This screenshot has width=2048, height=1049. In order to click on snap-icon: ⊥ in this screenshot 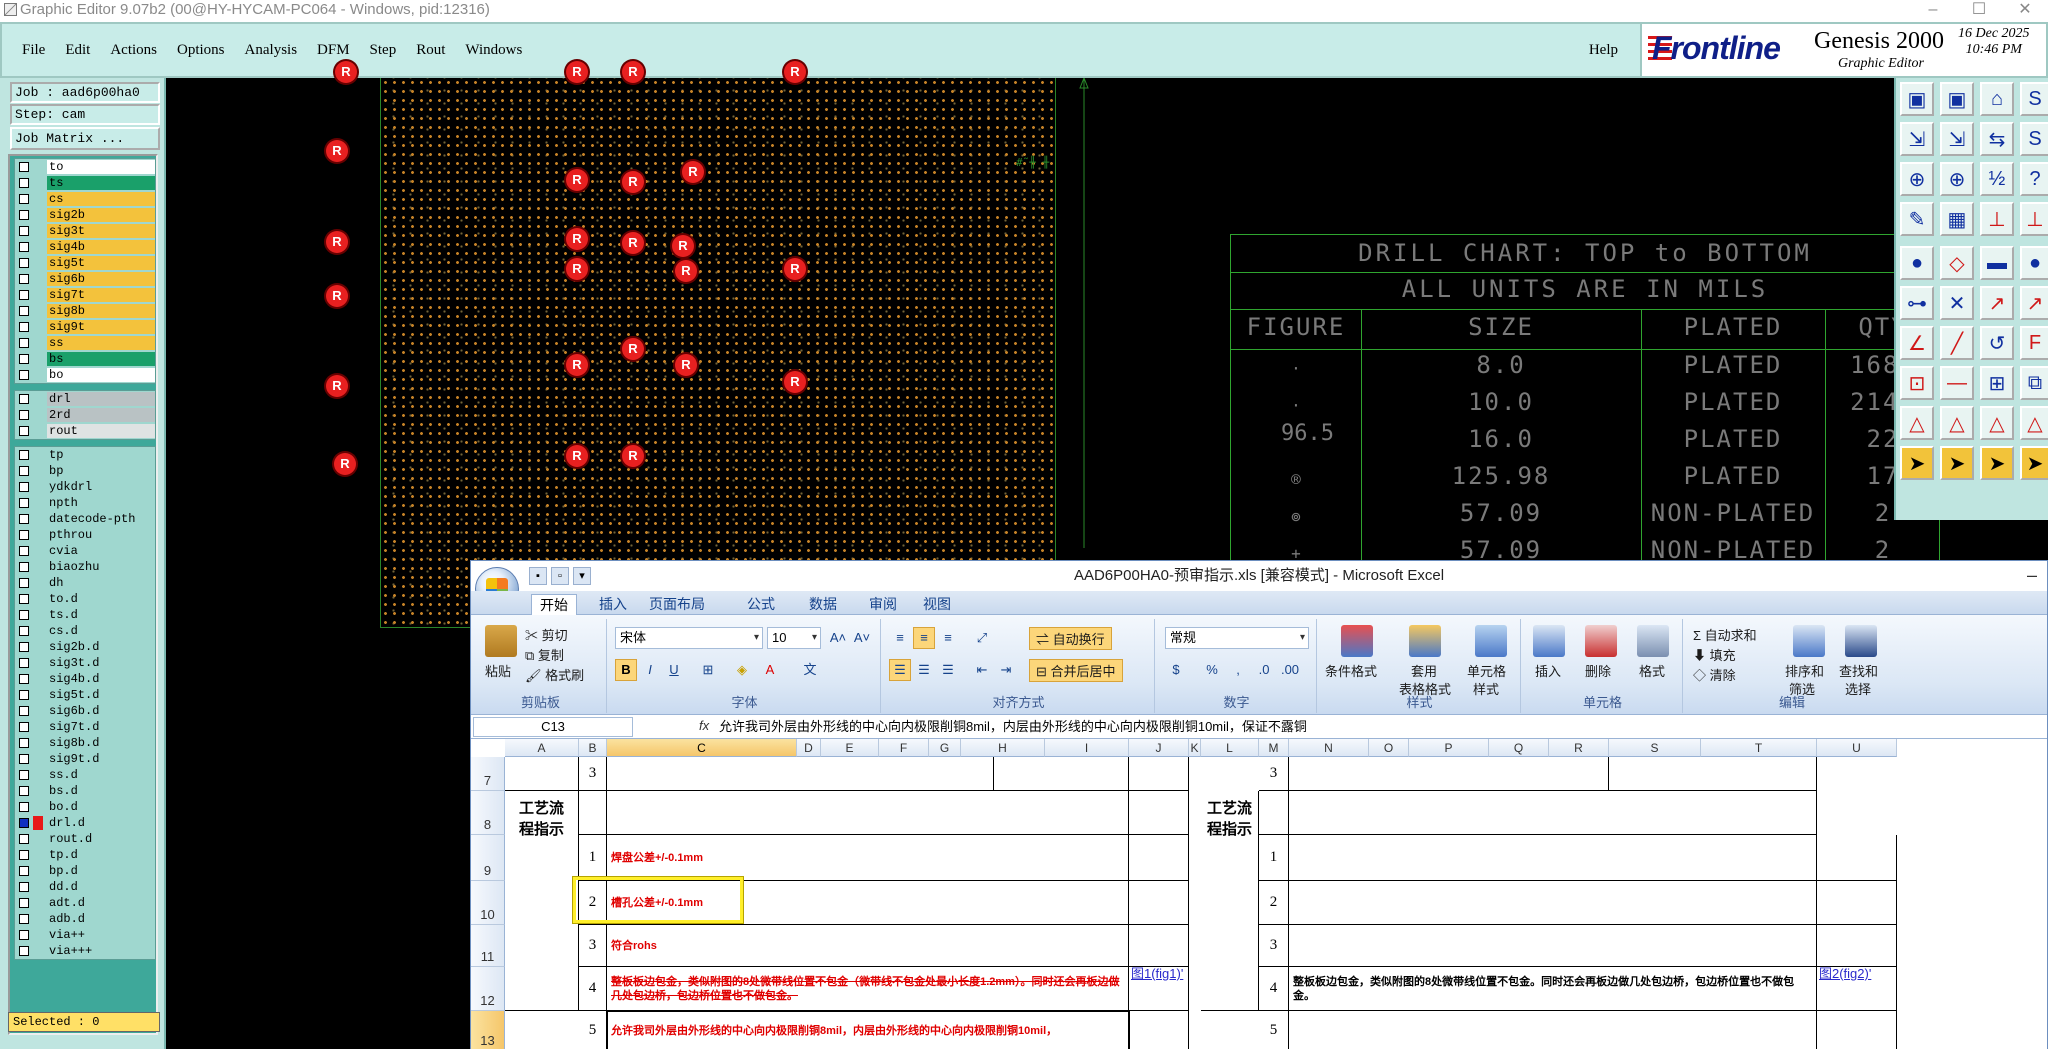, I will do `click(1997, 219)`.